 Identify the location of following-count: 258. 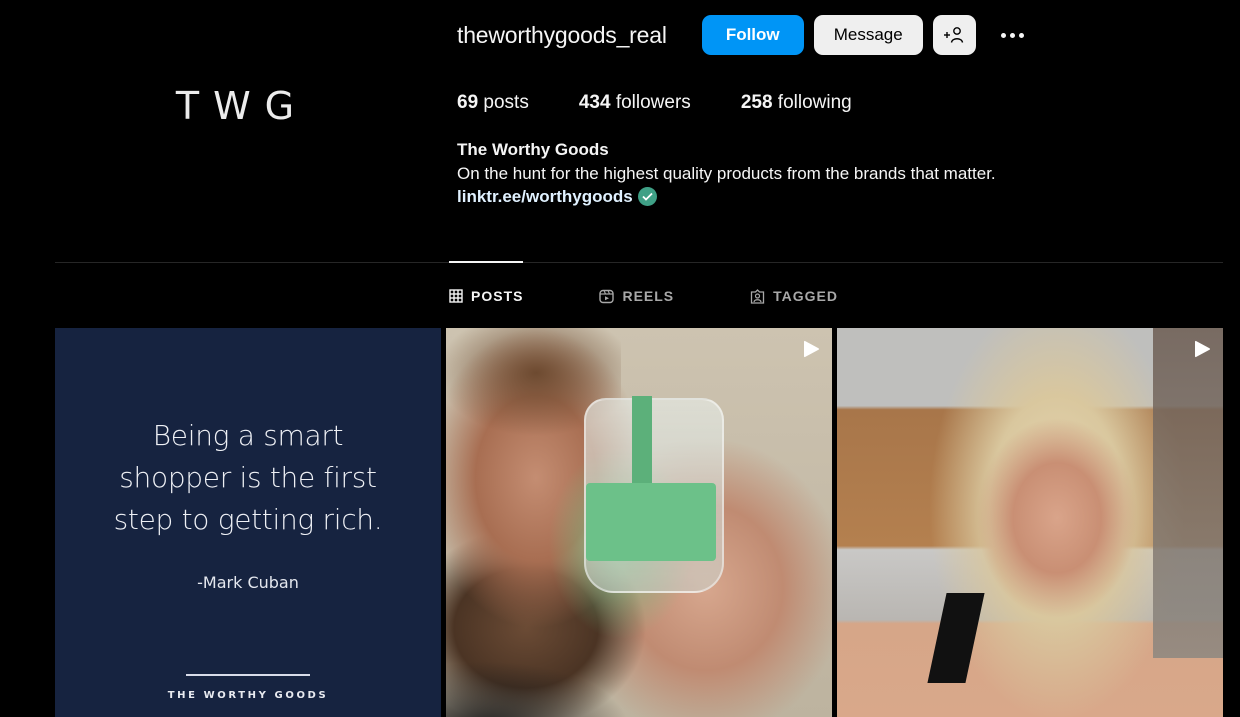
(756, 102).